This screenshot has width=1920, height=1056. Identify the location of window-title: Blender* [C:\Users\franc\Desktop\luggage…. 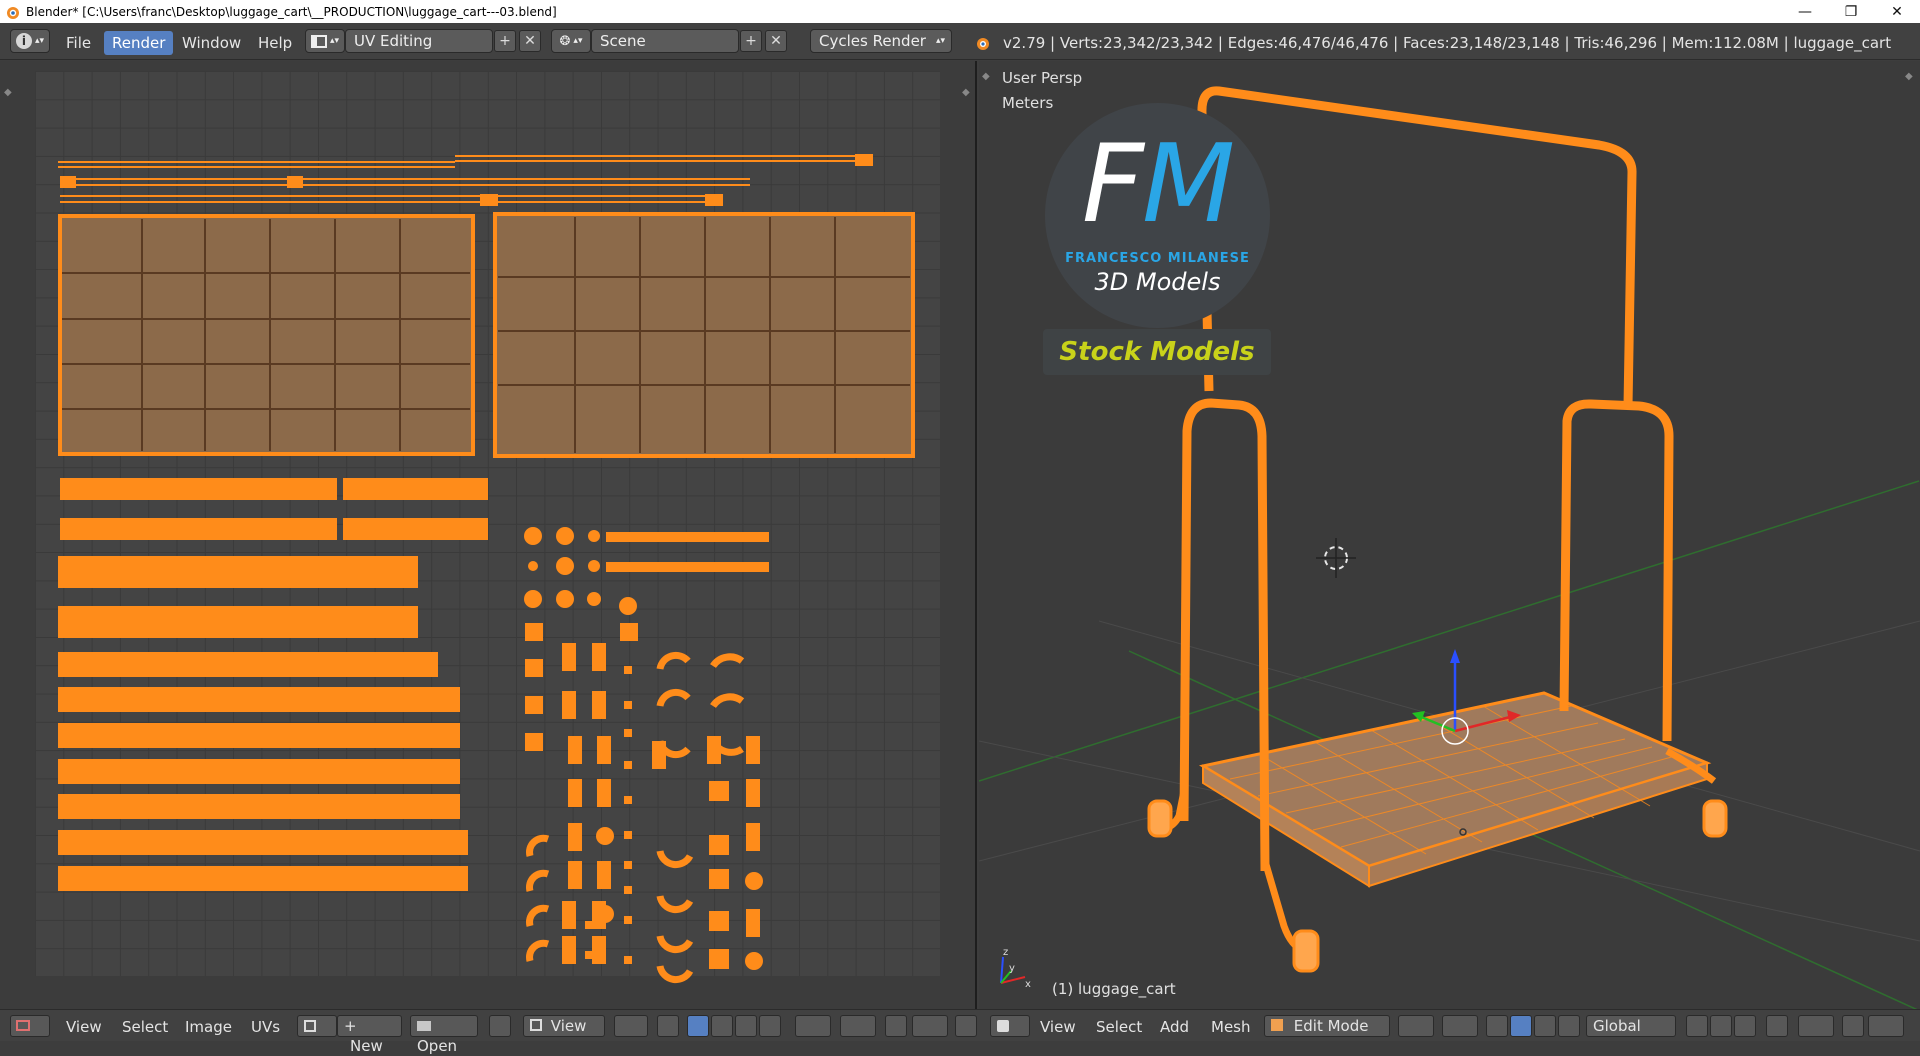
(291, 11).